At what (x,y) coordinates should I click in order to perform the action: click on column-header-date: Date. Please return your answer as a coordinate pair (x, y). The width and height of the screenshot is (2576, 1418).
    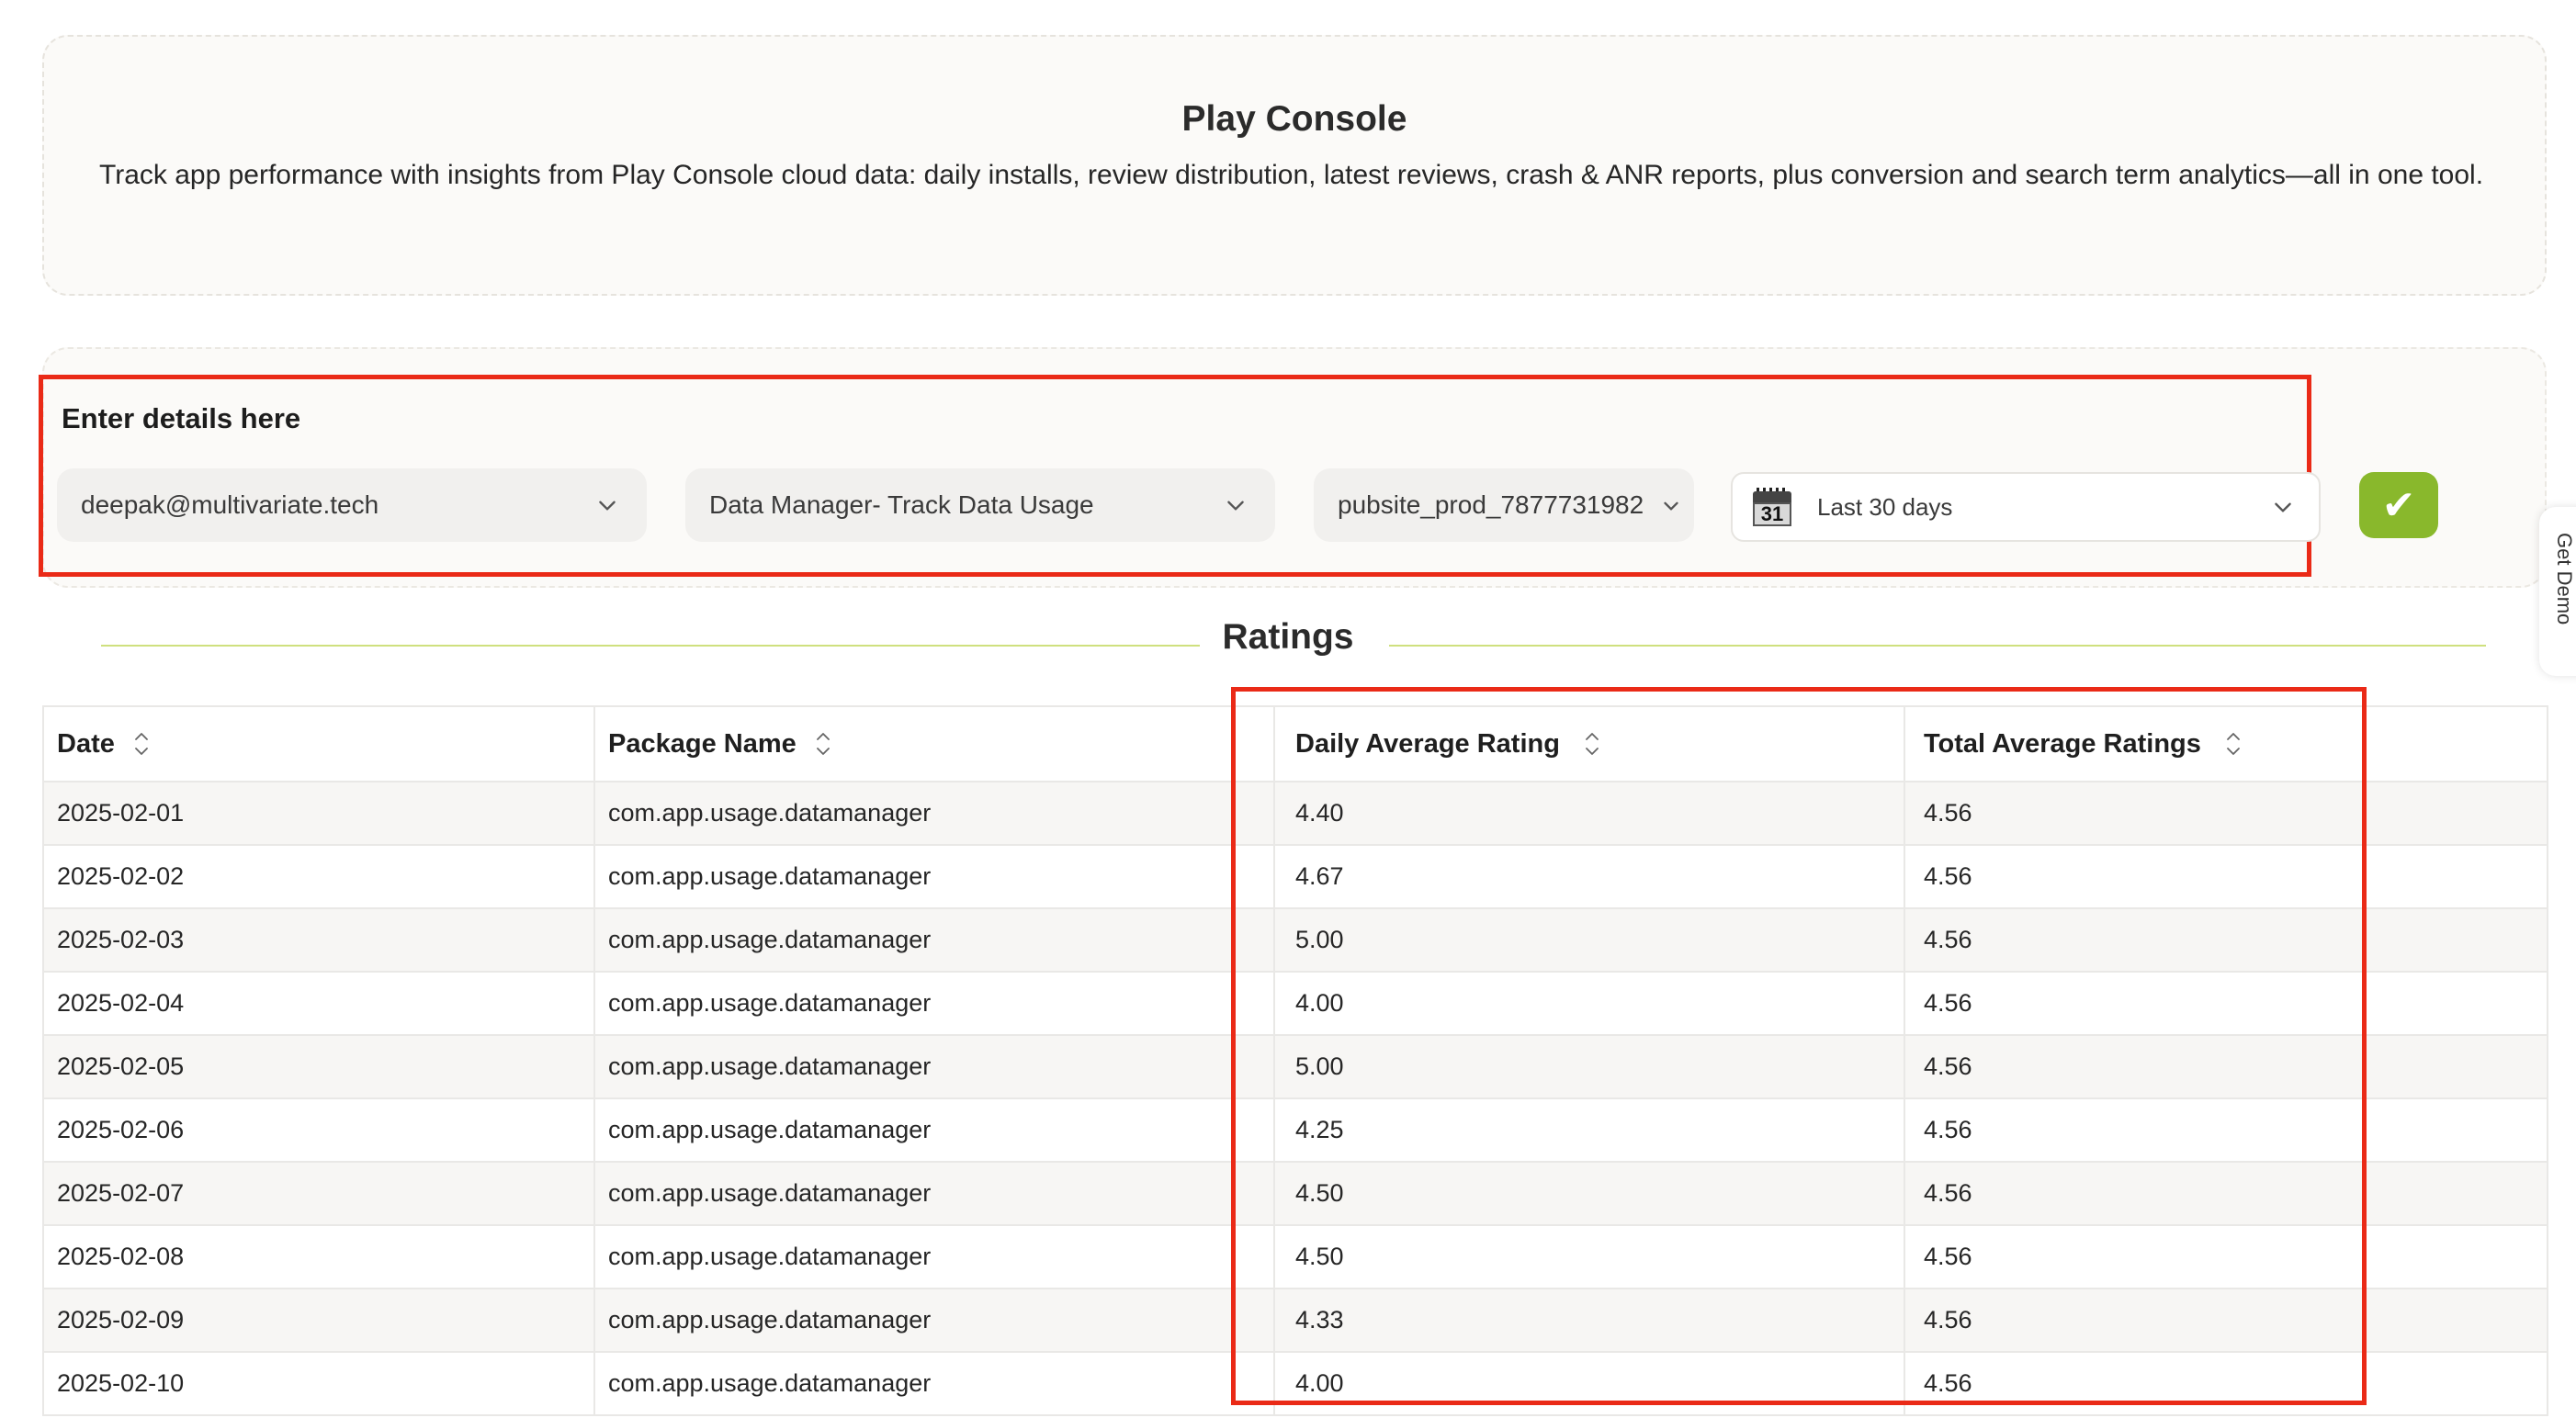
    Looking at the image, I should click on (318, 744).